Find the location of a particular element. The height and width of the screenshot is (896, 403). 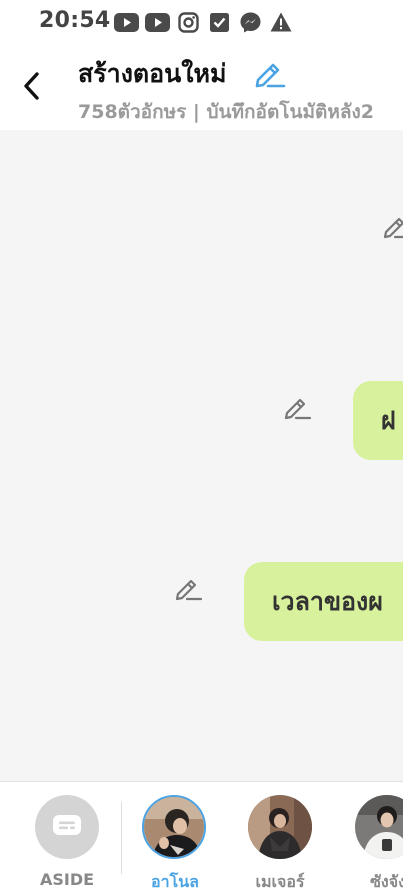

aside-label: ASIDE is located at coordinates (67, 879).